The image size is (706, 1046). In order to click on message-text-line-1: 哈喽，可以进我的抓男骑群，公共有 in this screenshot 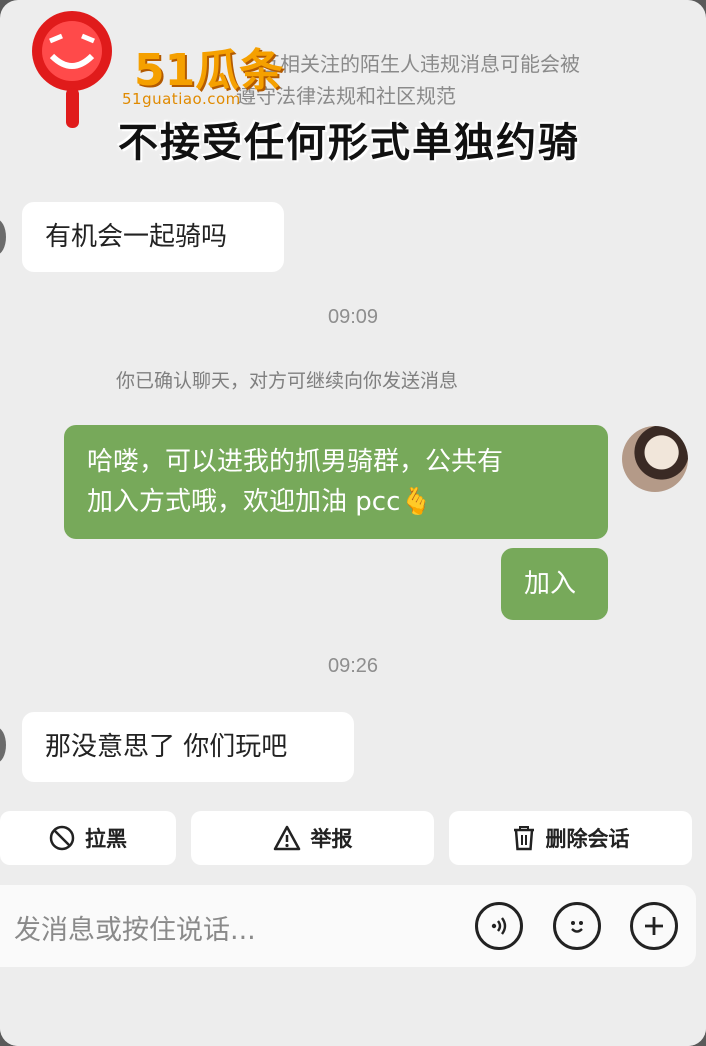, I will do `click(295, 462)`.